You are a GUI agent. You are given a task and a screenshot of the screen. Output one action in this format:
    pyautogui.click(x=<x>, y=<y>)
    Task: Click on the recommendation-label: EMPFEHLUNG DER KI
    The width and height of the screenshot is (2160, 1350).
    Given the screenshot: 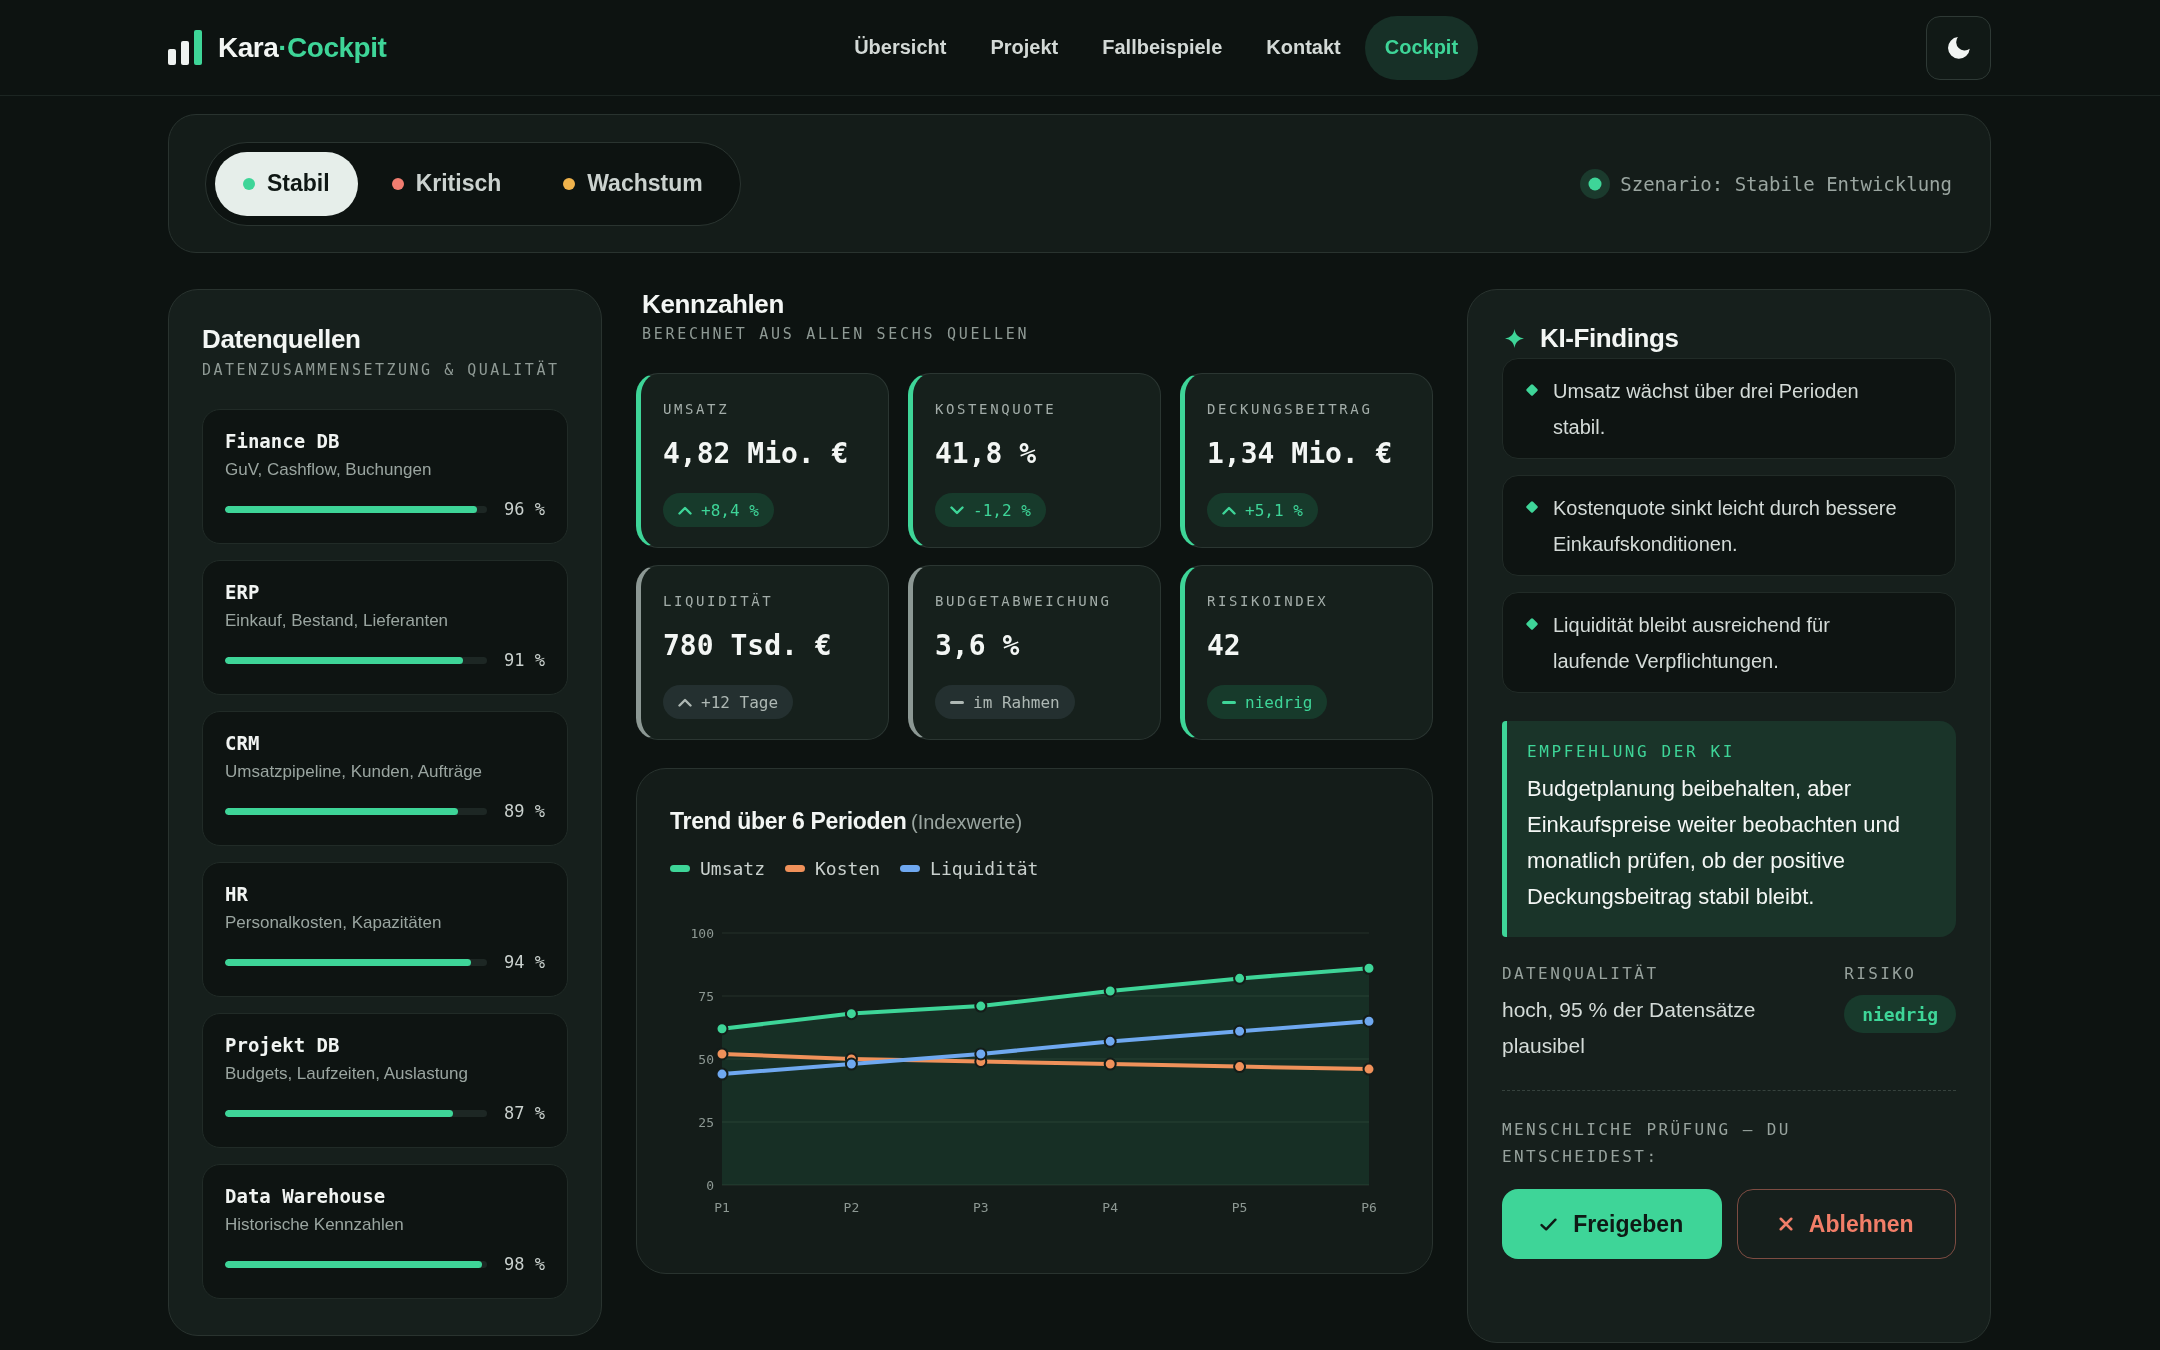 What is the action you would take?
    pyautogui.click(x=1631, y=752)
    